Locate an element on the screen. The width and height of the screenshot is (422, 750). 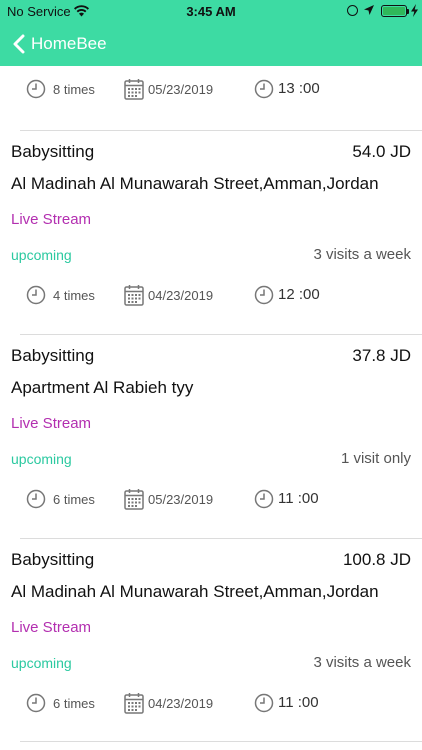
battery-tip is located at coordinates (408, 11).